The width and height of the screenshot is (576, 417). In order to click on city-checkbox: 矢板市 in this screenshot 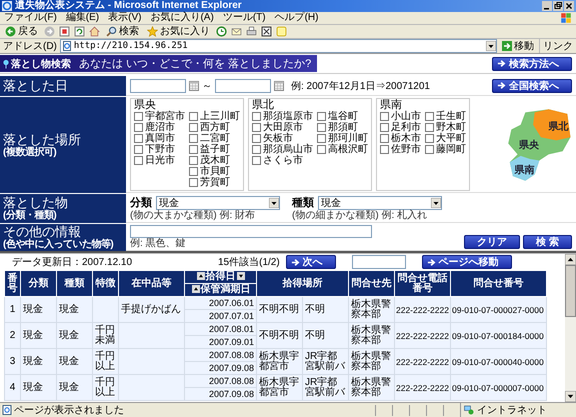, I will do `click(282, 138)`.